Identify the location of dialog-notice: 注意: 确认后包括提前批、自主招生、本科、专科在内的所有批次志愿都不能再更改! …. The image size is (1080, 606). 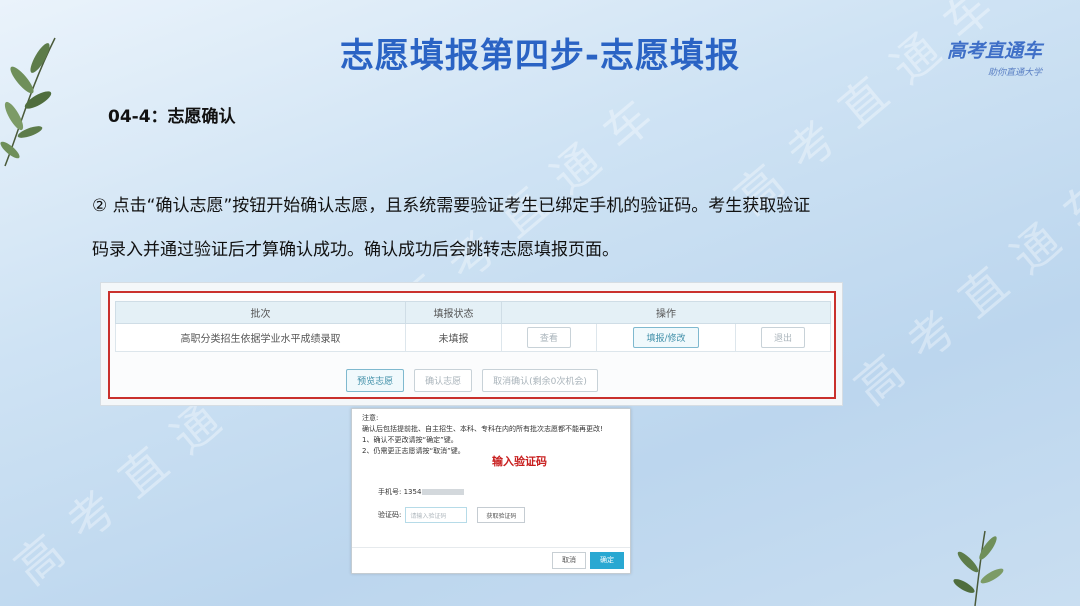
(494, 435).